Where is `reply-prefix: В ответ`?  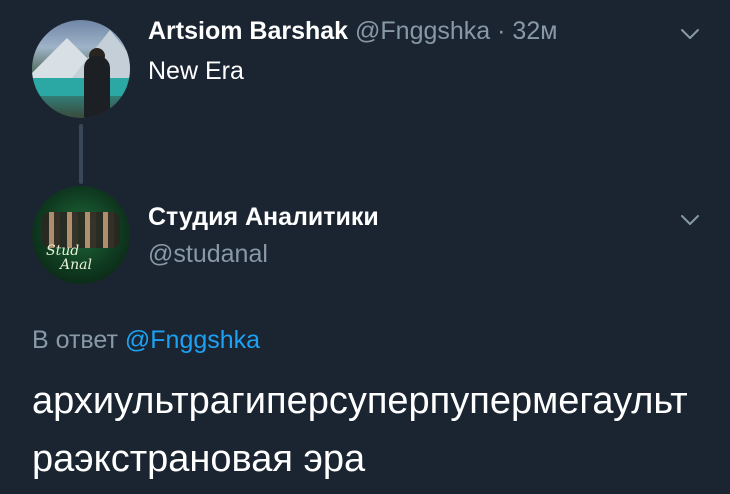
reply-prefix: В ответ is located at coordinates (75, 340).